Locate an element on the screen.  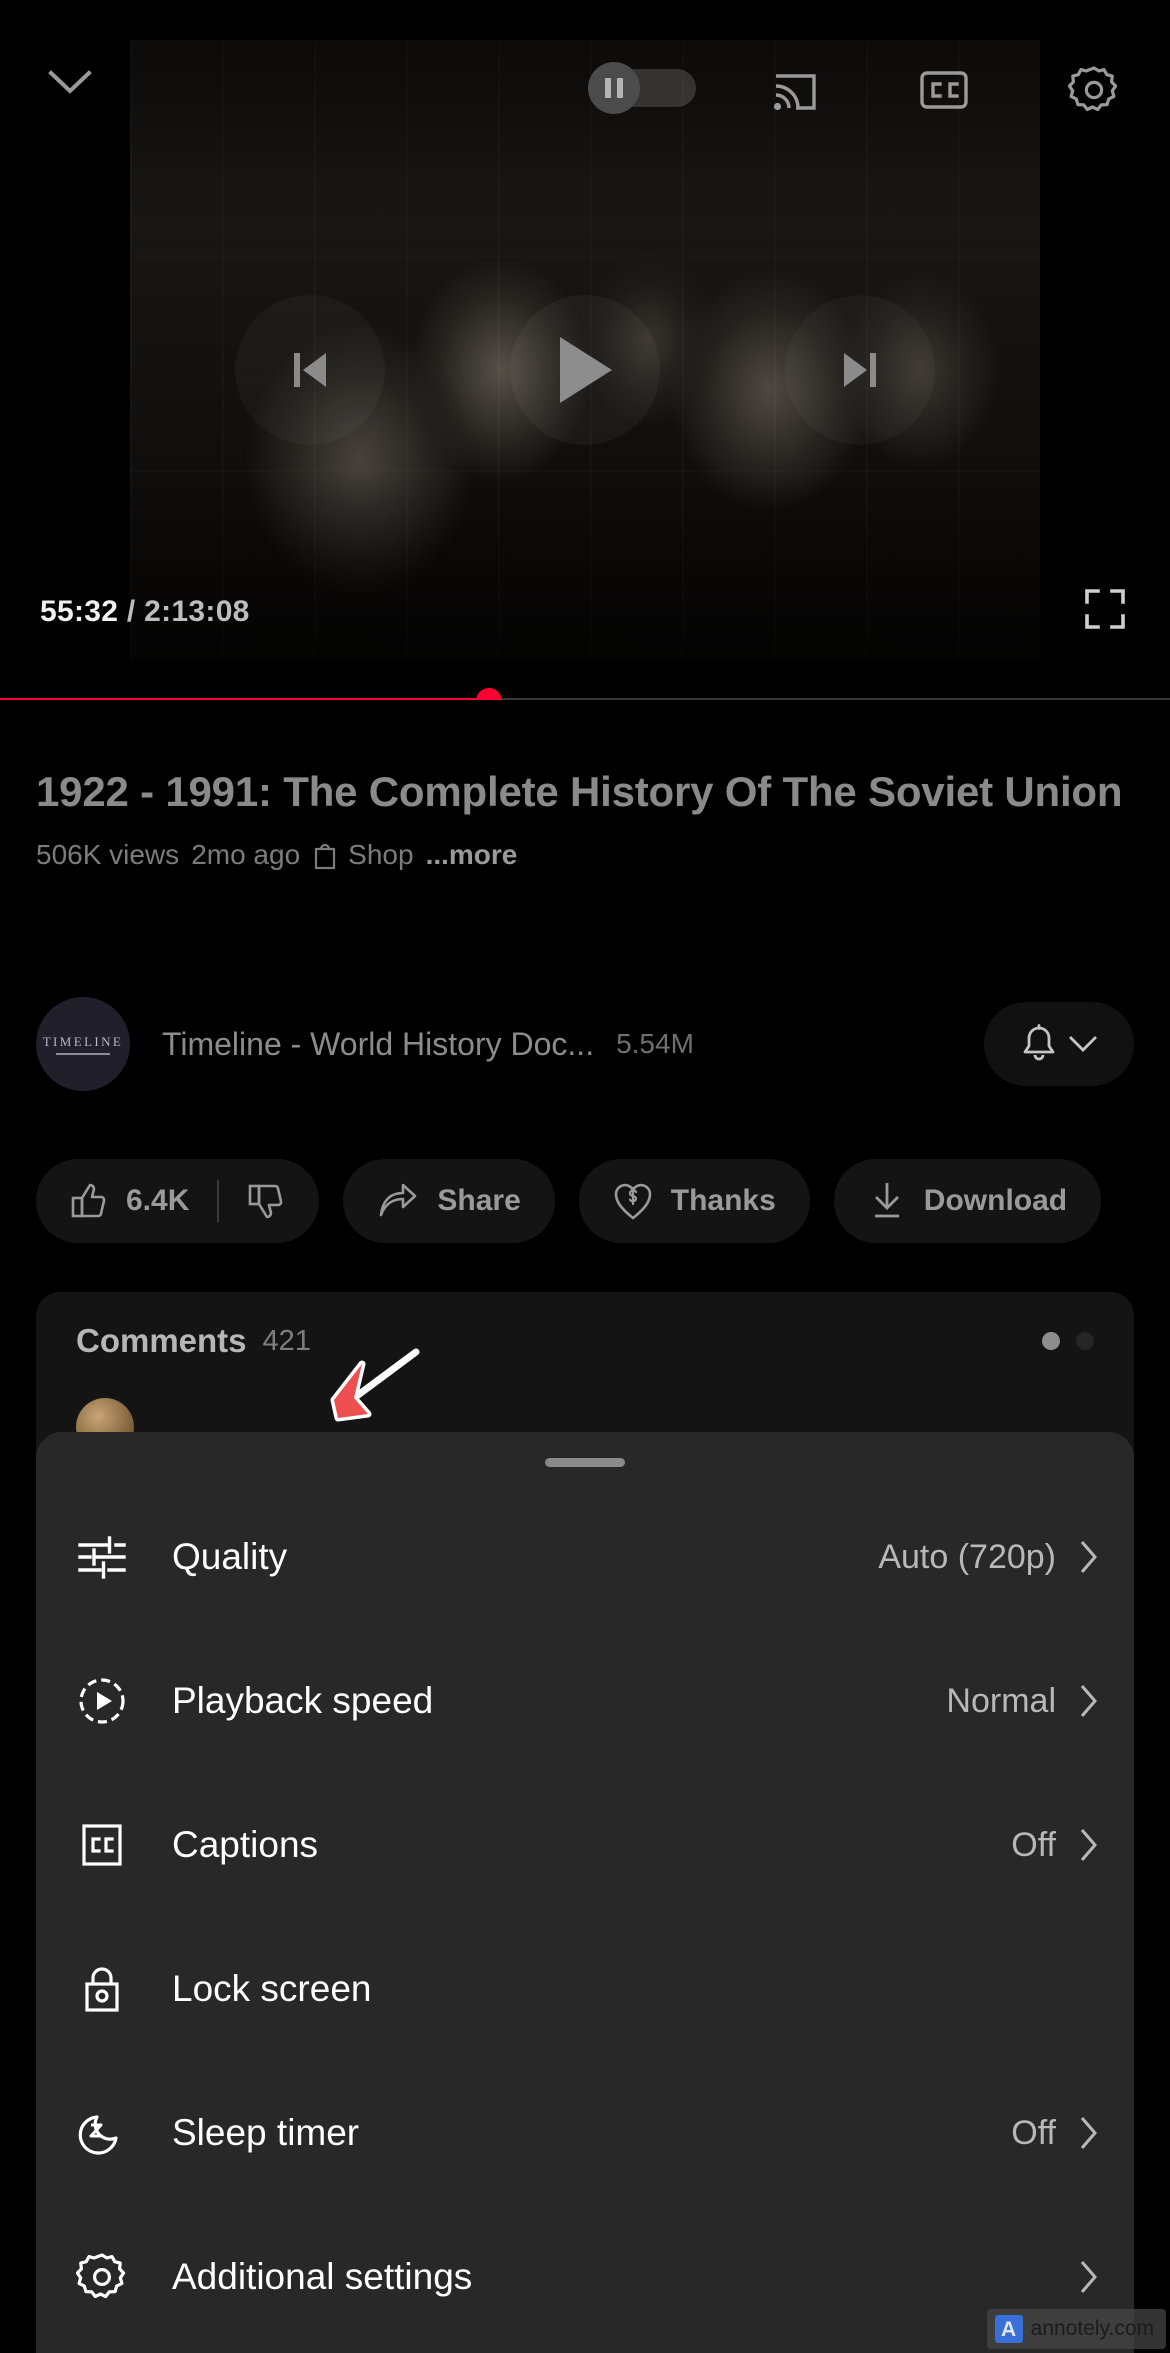
shopping-bag-icon is located at coordinates (325, 856).